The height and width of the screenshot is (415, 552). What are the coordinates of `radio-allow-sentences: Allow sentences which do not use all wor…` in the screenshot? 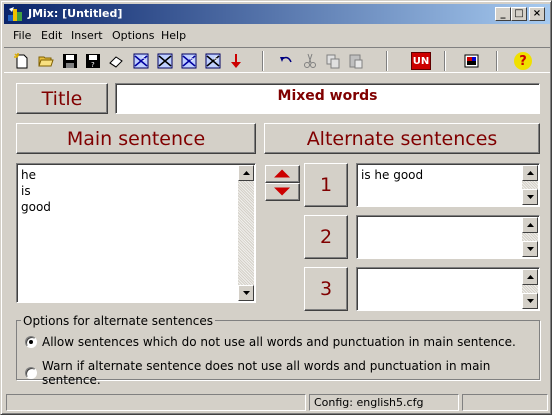 It's located at (270, 342).